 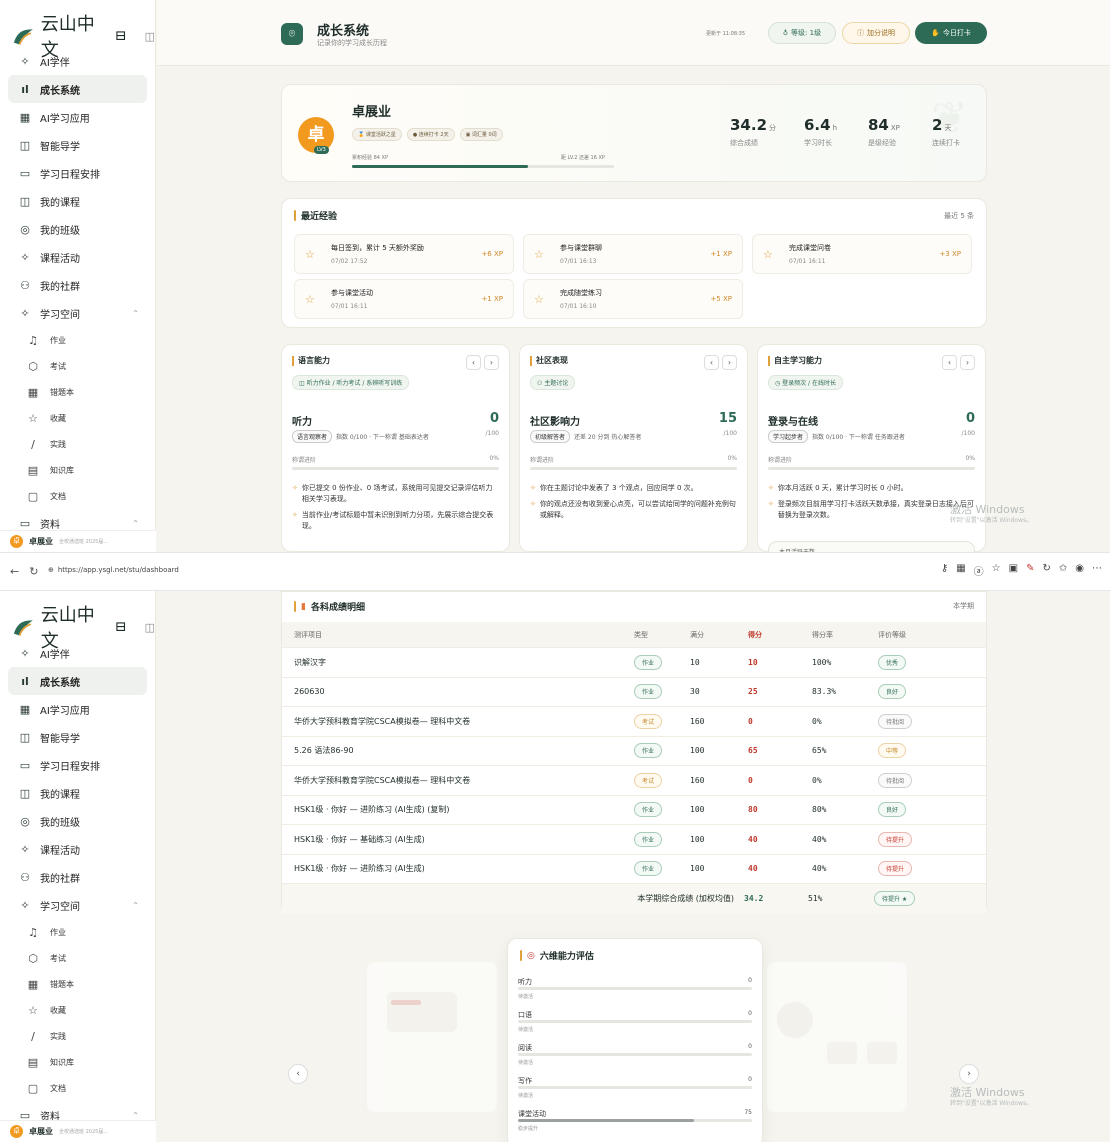 What do you see at coordinates (695, 662) in the screenshot?
I see `item-full: 10` at bounding box center [695, 662].